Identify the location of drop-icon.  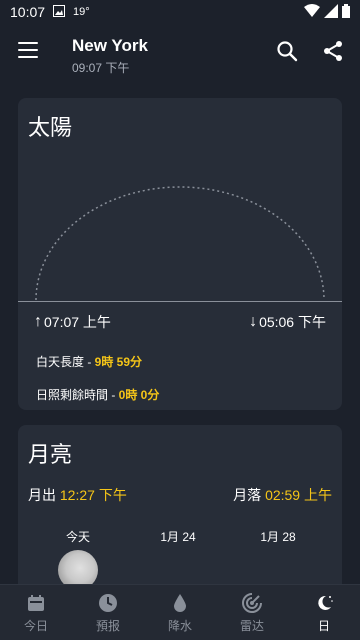
(180, 603).